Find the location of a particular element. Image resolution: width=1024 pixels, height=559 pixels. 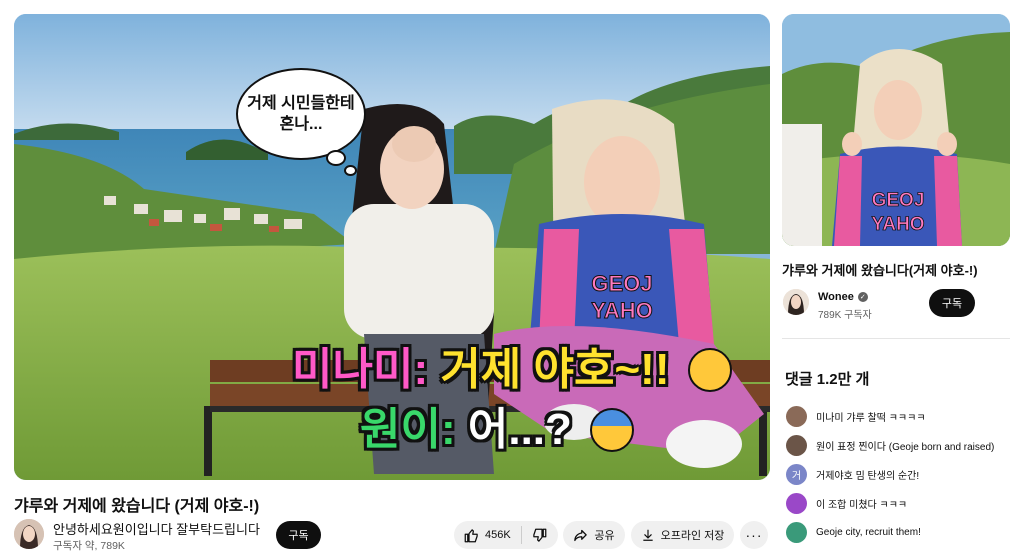

subtitle-line-2: 원이: 어...? is located at coordinates (497, 429).